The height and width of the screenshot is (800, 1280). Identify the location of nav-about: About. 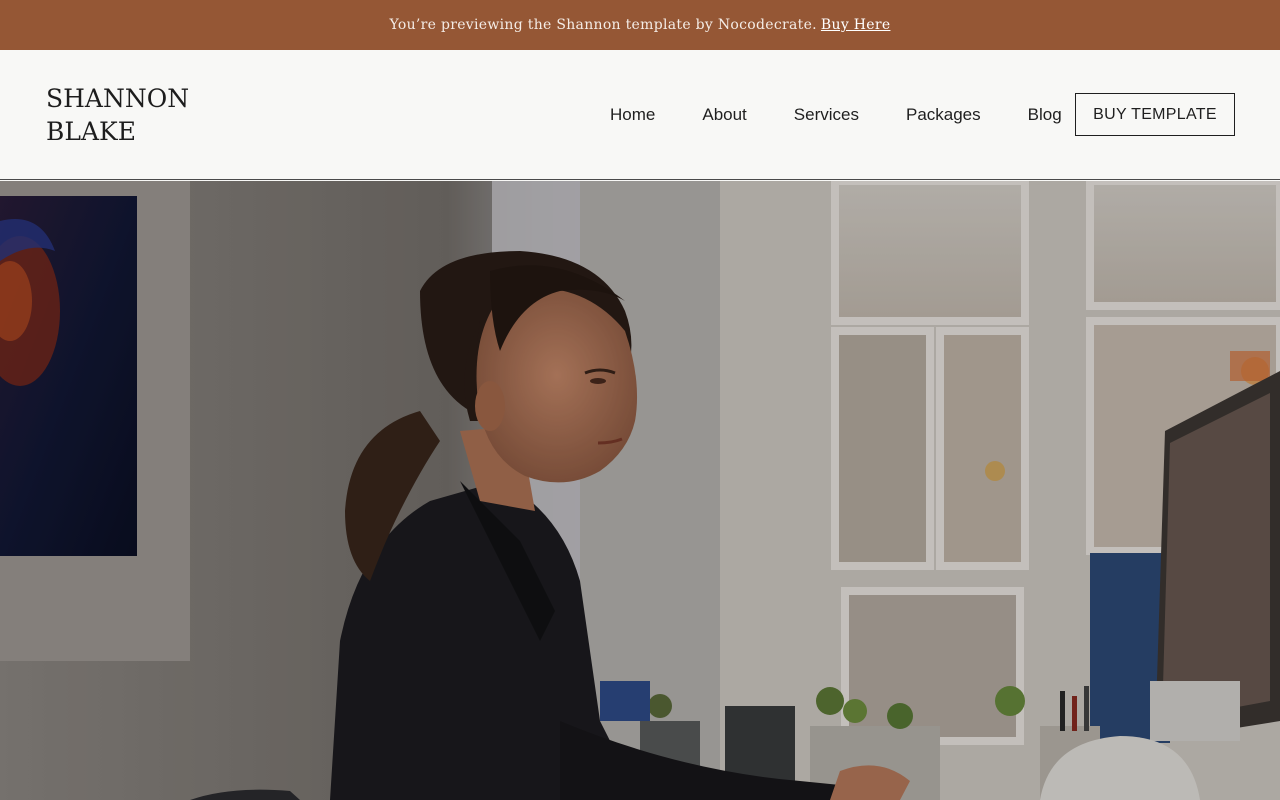
(724, 115).